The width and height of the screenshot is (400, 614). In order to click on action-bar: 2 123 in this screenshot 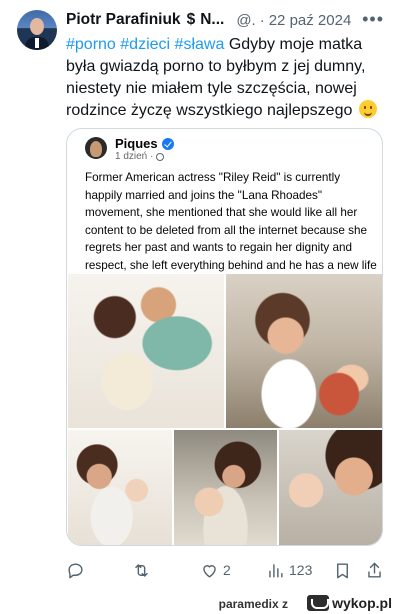, I will do `click(226, 570)`.